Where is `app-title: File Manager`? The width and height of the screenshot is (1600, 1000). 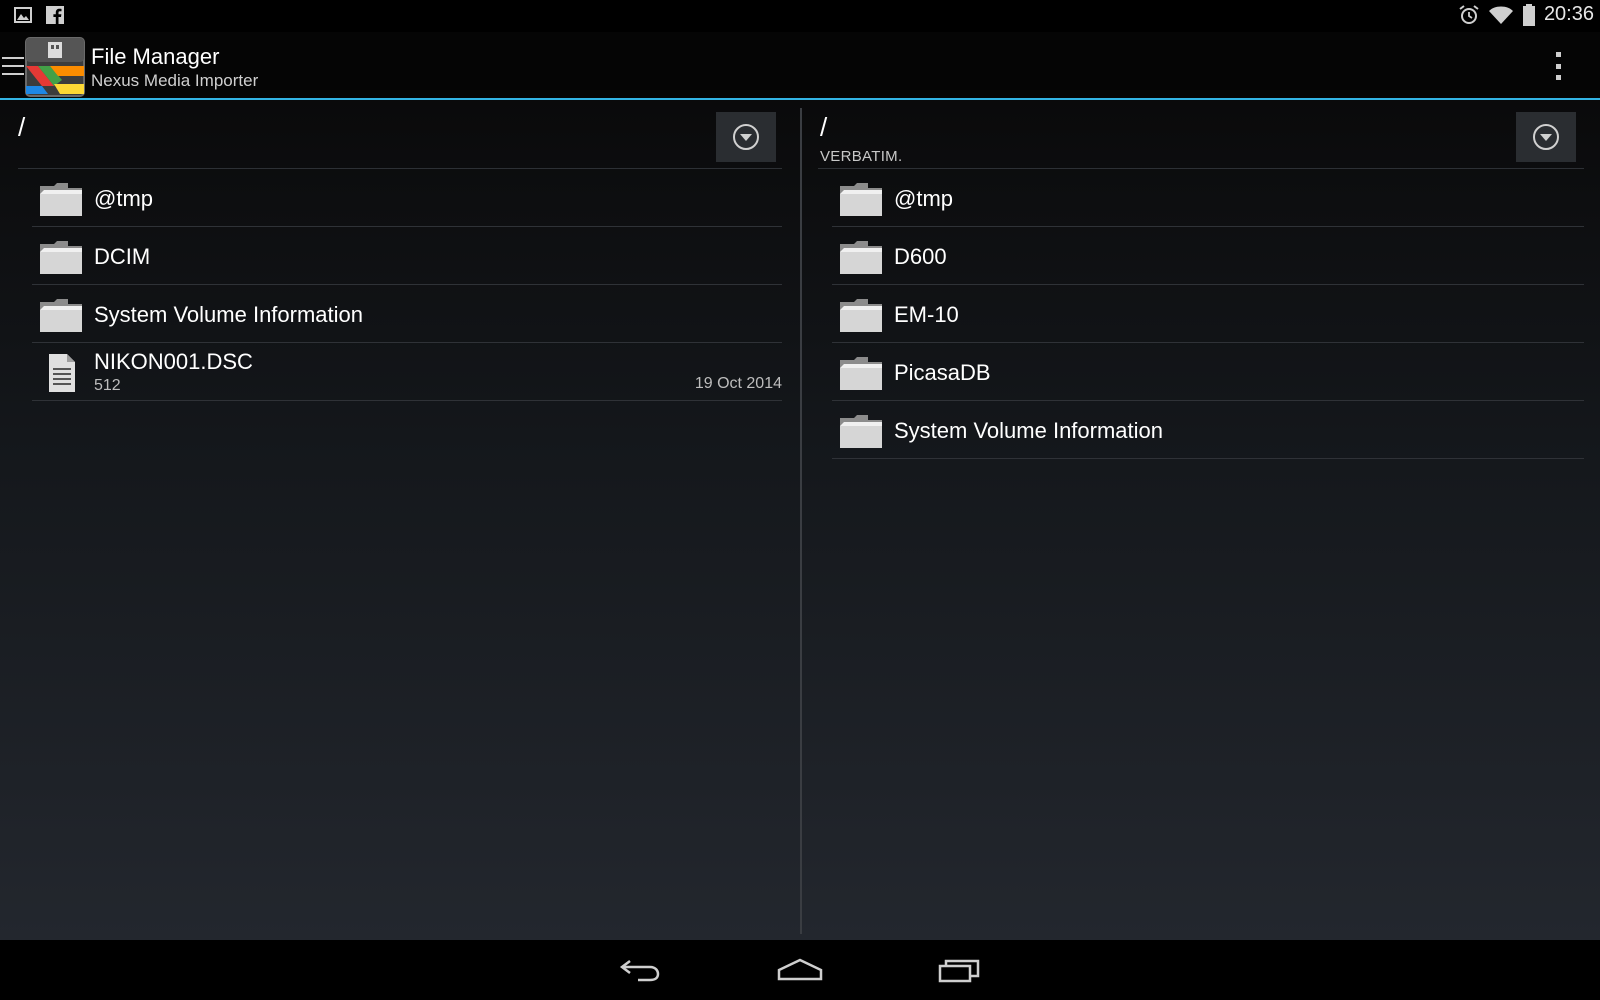
app-title: File Manager is located at coordinates (155, 56).